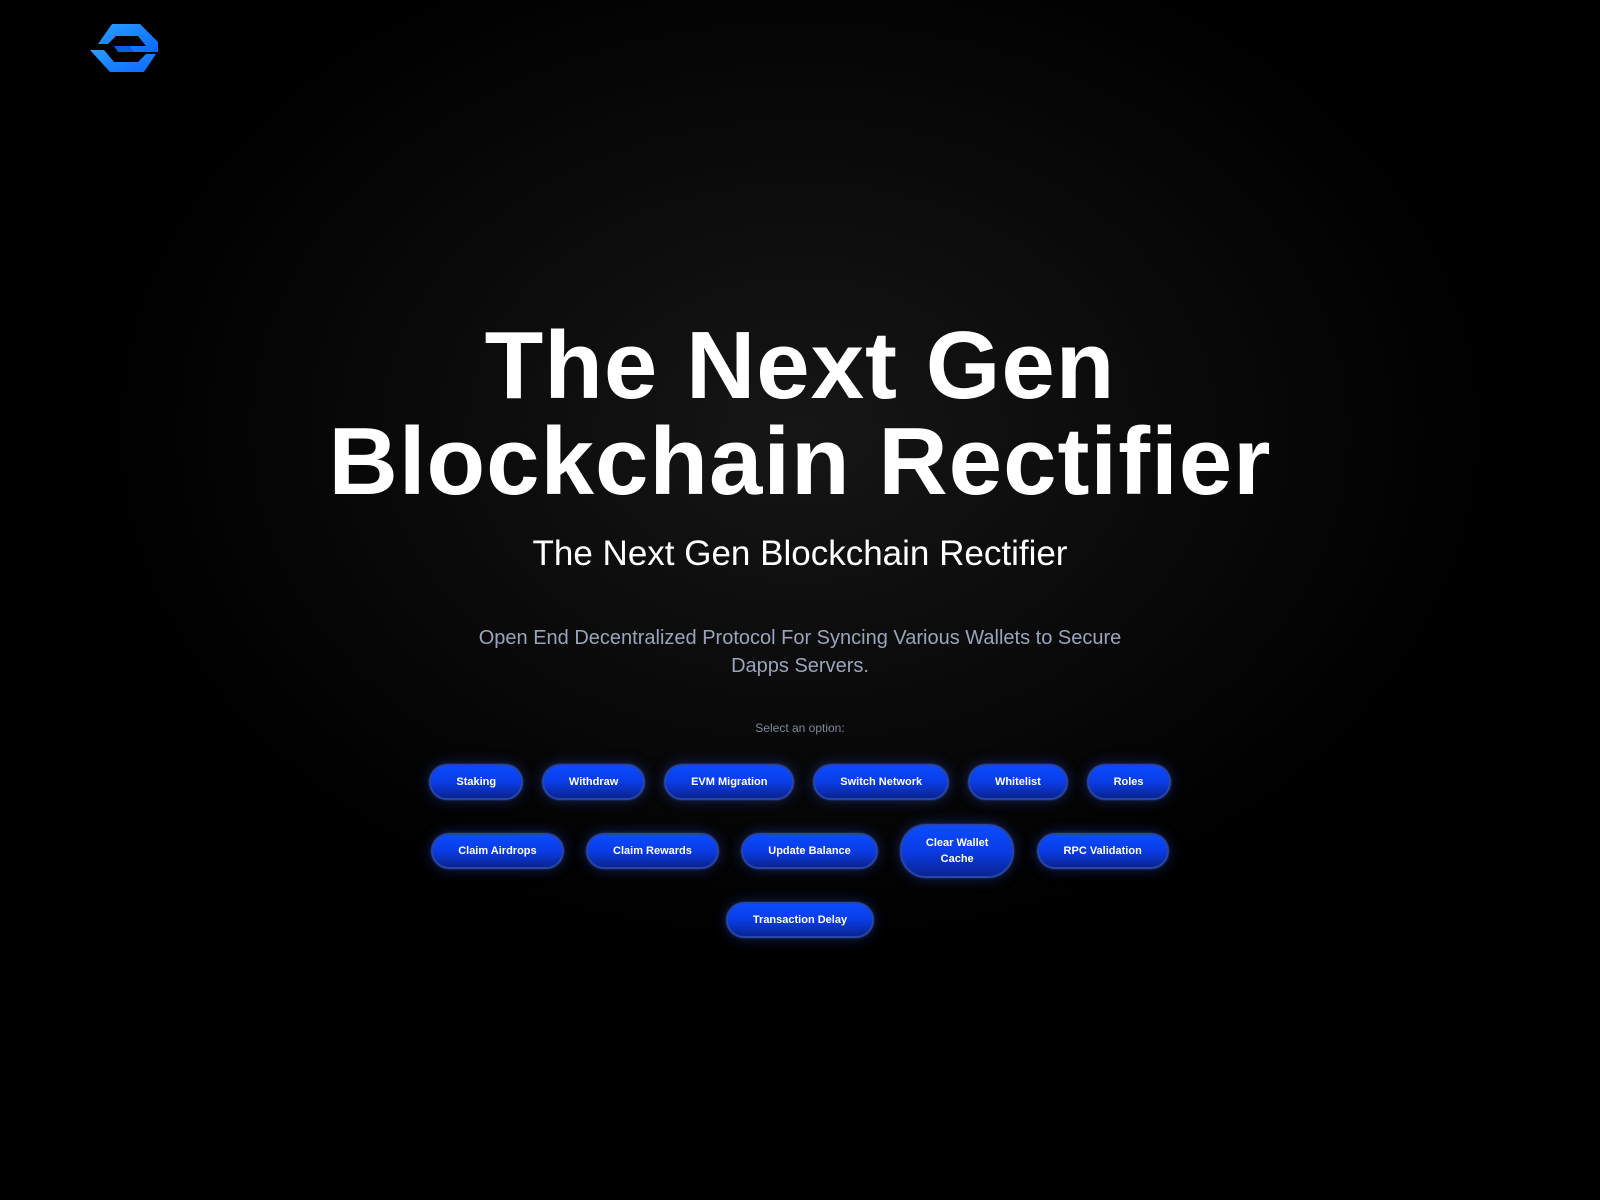 The width and height of the screenshot is (1600, 1200). What do you see at coordinates (1102, 851) in the screenshot?
I see `rpc-validation-button: RPC Validation` at bounding box center [1102, 851].